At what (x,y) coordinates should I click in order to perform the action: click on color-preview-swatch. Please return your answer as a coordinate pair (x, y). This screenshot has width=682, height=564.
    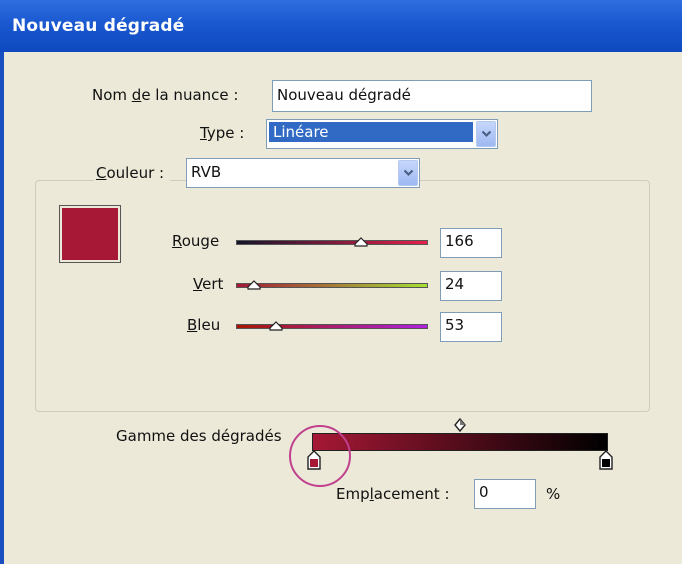
    Looking at the image, I should click on (90, 234).